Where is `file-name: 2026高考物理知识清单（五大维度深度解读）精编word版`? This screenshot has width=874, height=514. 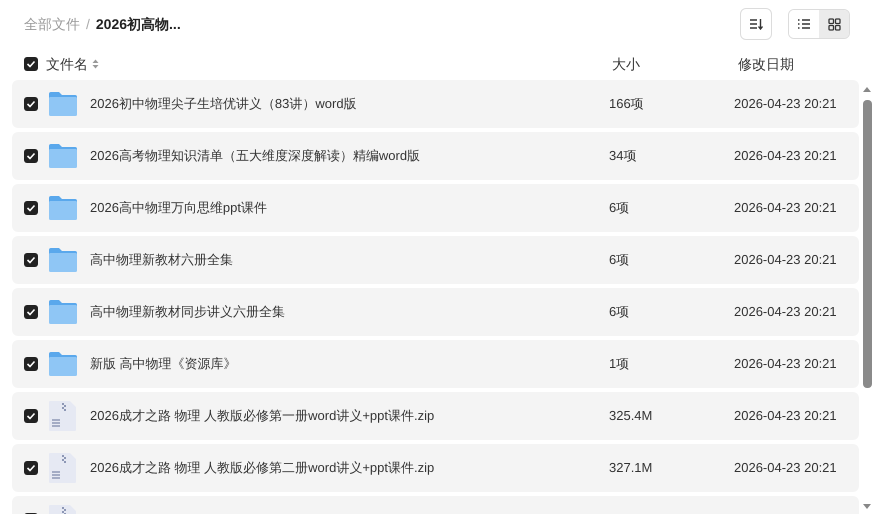
file-name: 2026高考物理知识清单（五大维度深度解读）精编word版 is located at coordinates (255, 156).